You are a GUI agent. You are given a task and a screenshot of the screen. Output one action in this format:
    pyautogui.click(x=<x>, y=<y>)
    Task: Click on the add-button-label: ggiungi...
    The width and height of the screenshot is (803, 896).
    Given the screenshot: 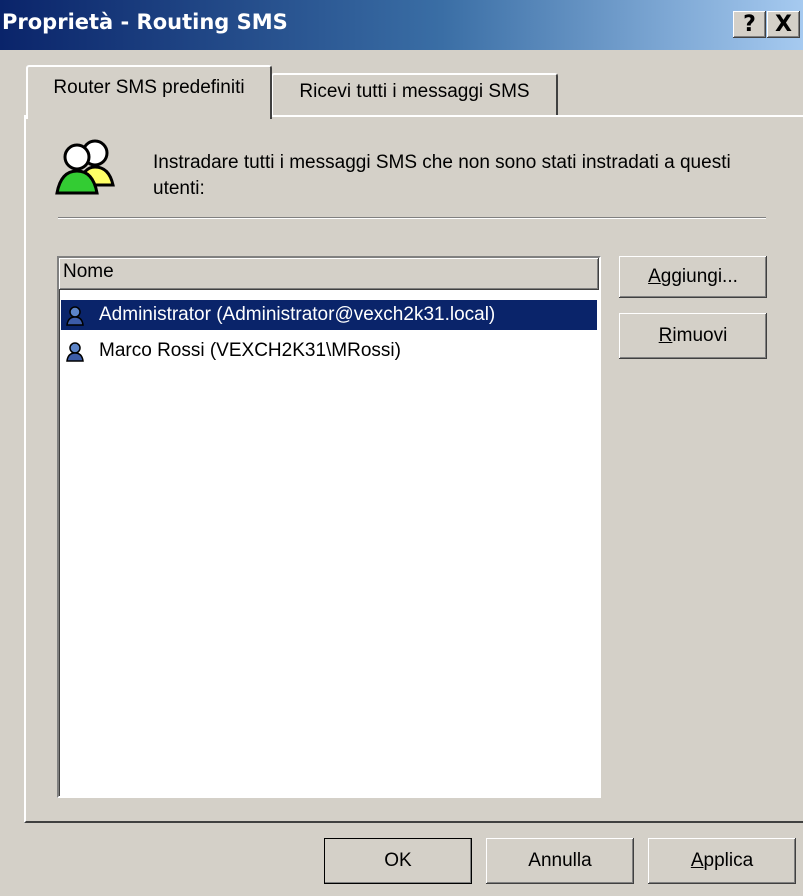 What is the action you would take?
    pyautogui.click(x=699, y=276)
    